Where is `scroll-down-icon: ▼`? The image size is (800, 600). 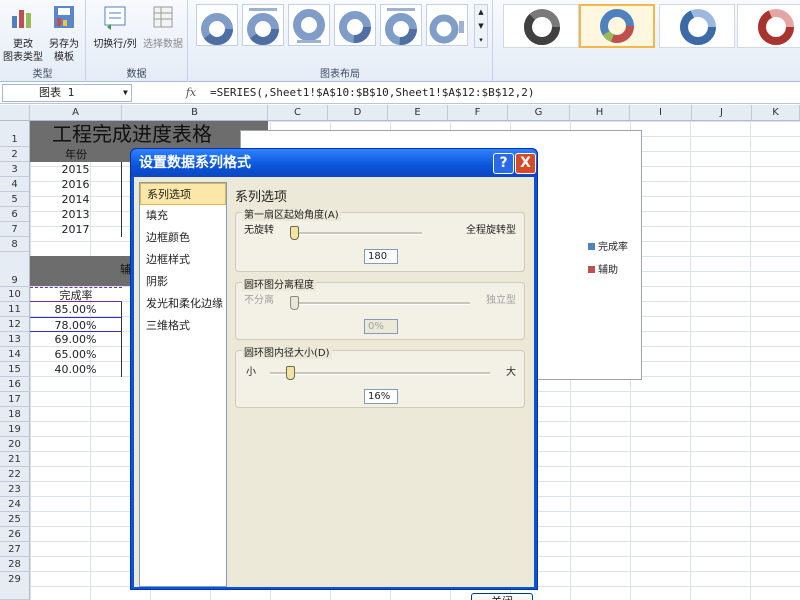
scroll-down-icon: ▼ is located at coordinates (481, 26).